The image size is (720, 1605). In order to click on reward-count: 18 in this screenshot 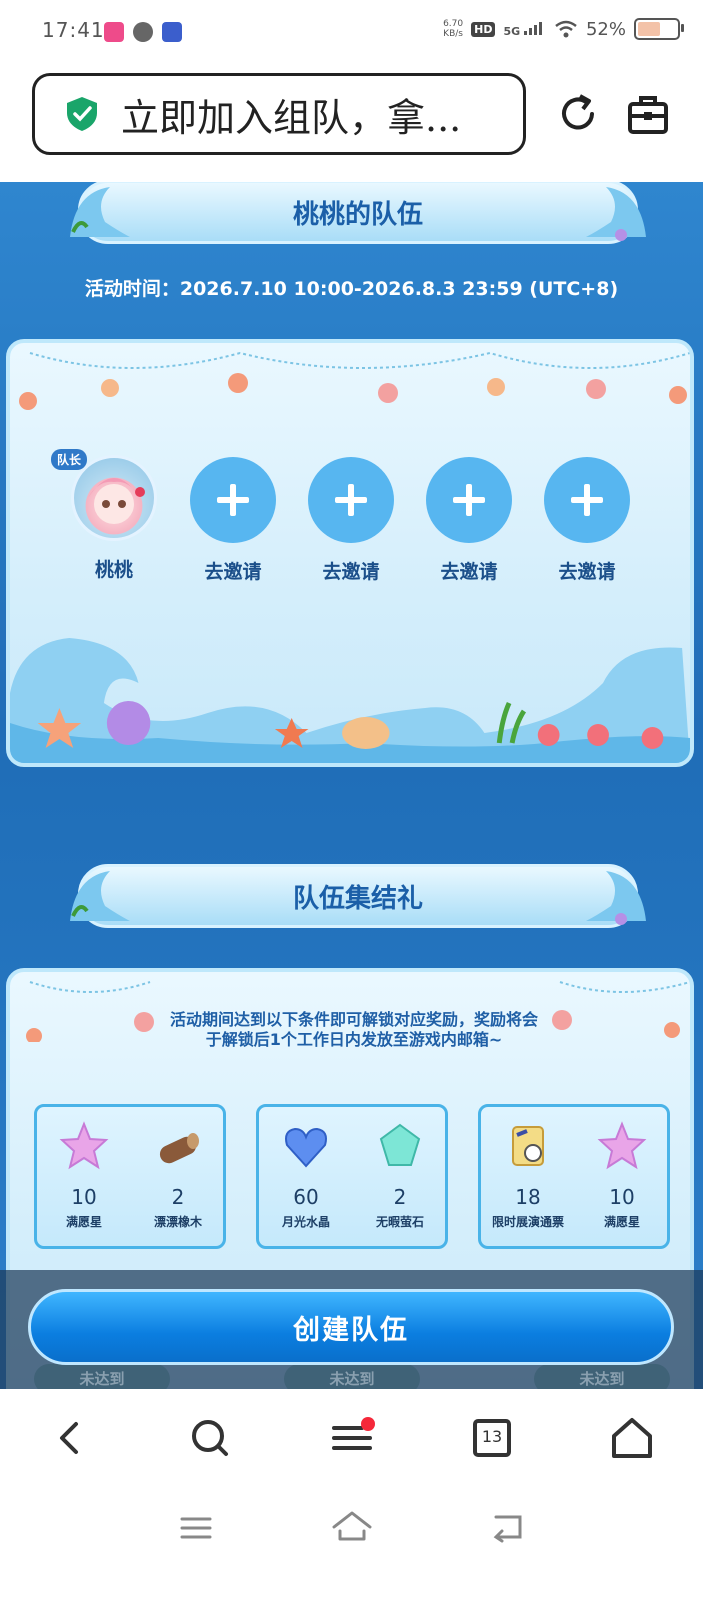, I will do `click(528, 1197)`.